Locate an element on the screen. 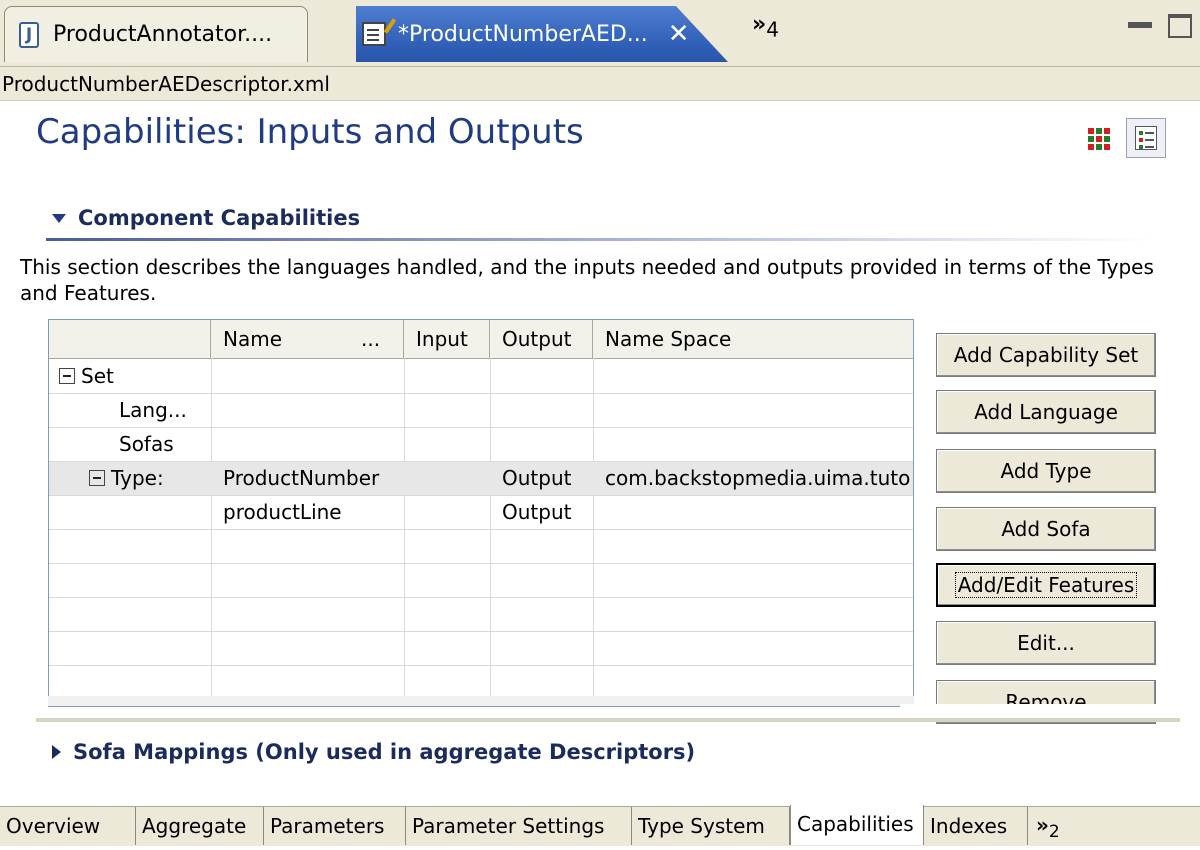 The height and width of the screenshot is (850, 1200). minimize-icon is located at coordinates (1140, 25).